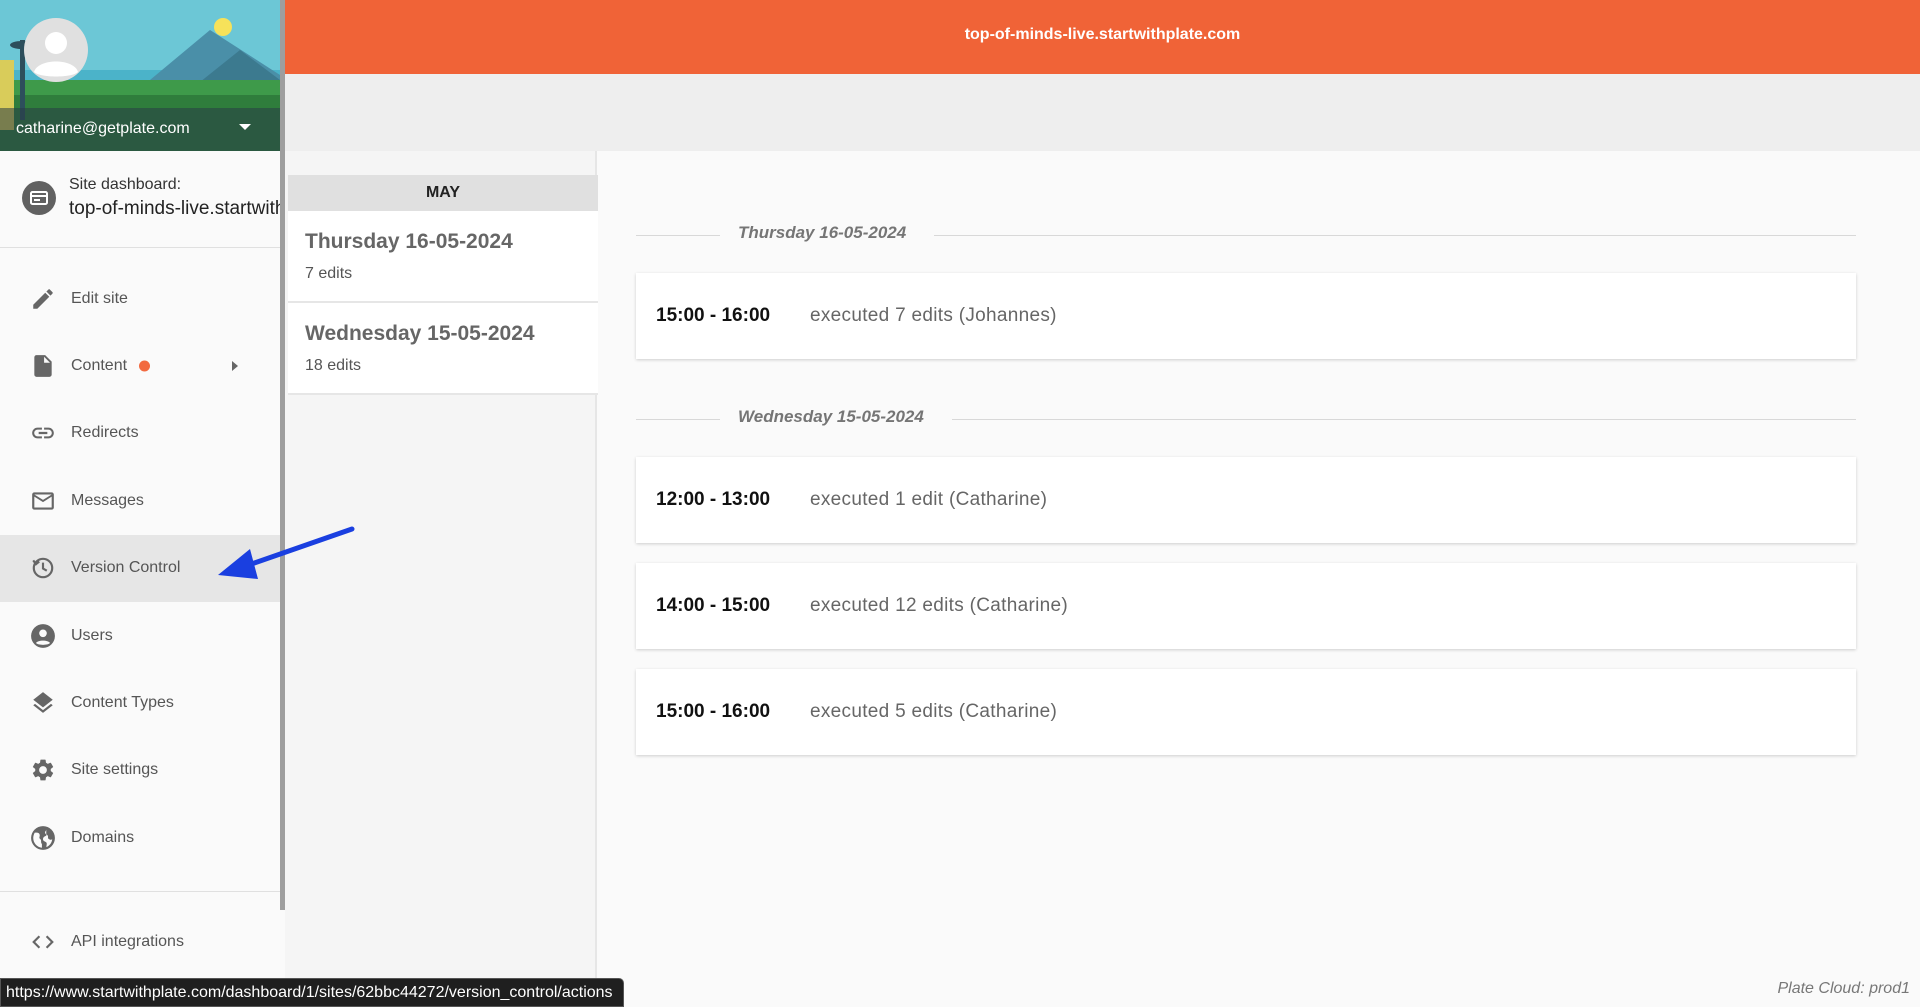 This screenshot has width=1920, height=1007. I want to click on date-item: Wednesday 15-05-2024 18 edits, so click(443, 349).